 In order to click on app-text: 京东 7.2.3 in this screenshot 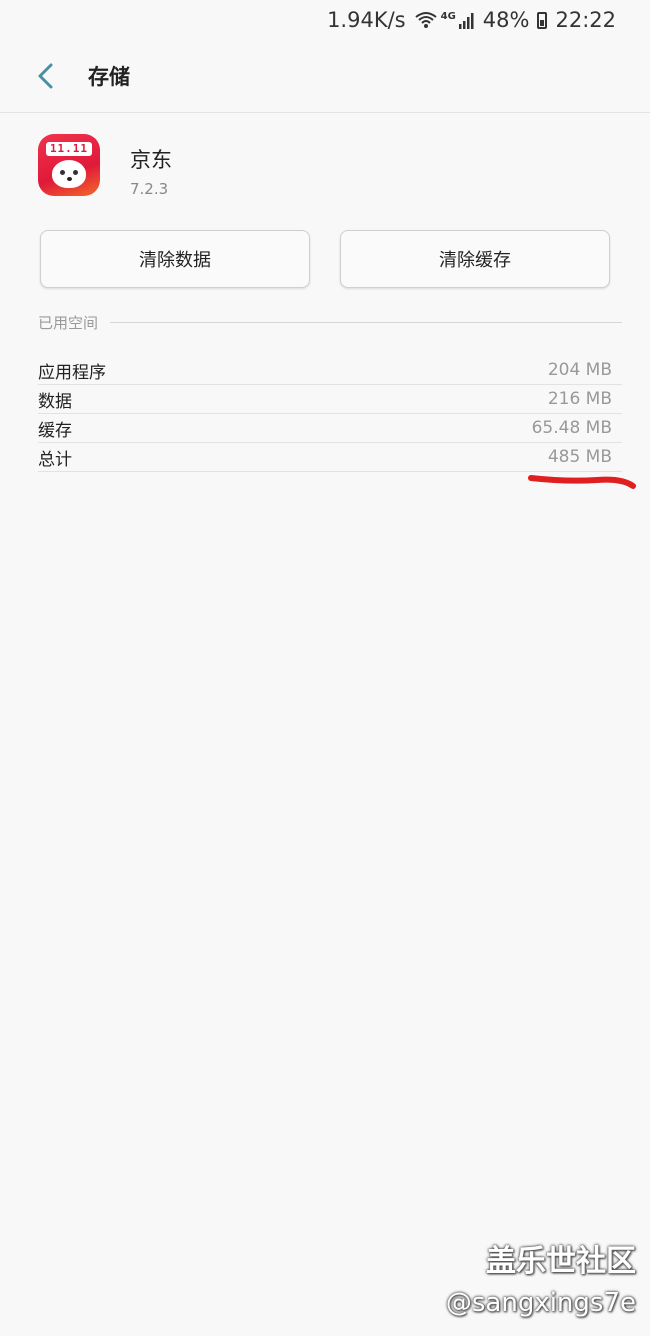, I will do `click(151, 171)`.